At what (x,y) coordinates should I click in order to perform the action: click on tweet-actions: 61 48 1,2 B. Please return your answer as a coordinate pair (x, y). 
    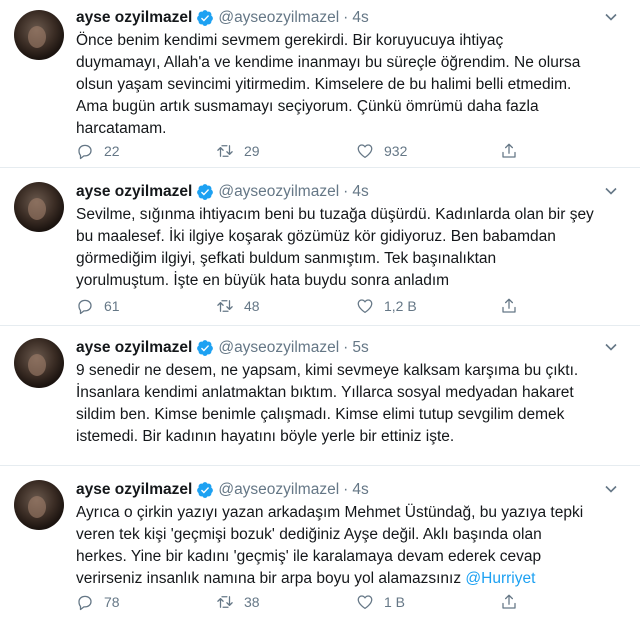
    Looking at the image, I should click on (356, 306).